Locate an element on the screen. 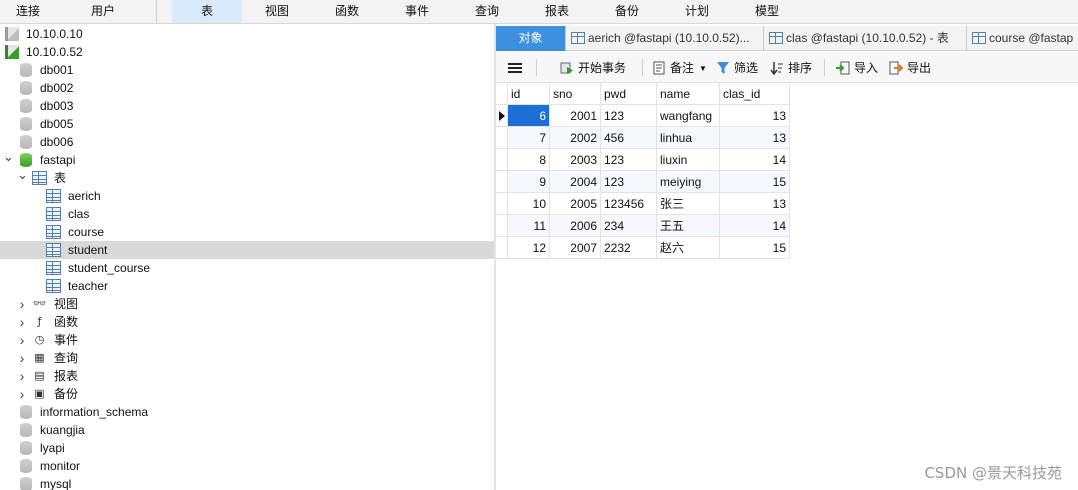  tree-object-node: › ▣ 备份 is located at coordinates (247, 394).